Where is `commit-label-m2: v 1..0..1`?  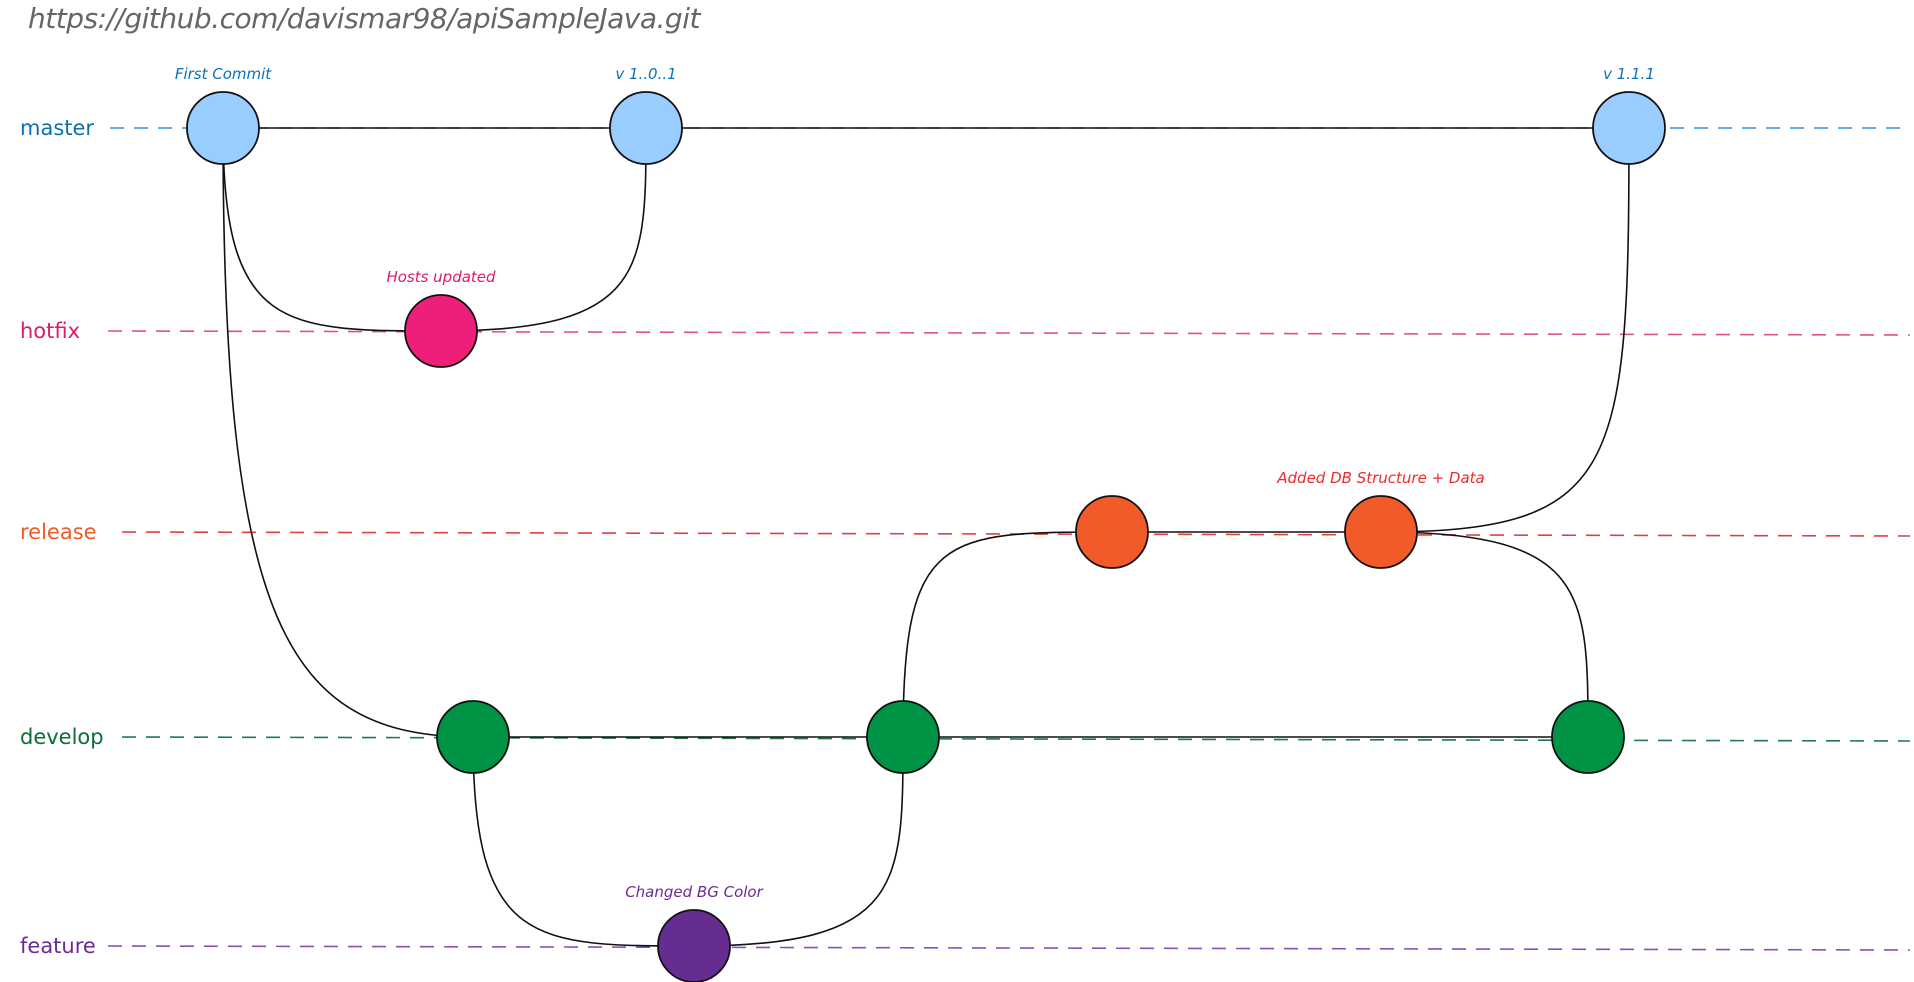
commit-label-m2: v 1..0..1 is located at coordinates (645, 74).